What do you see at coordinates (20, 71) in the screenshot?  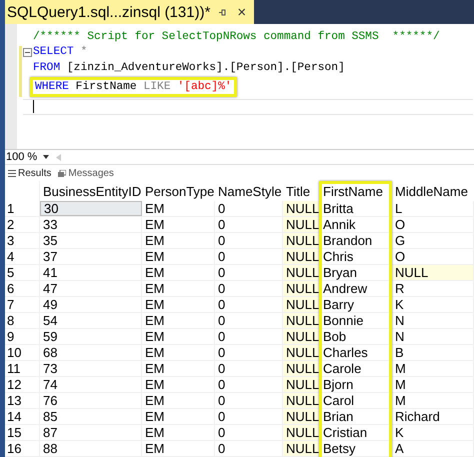 I see `change-bar` at bounding box center [20, 71].